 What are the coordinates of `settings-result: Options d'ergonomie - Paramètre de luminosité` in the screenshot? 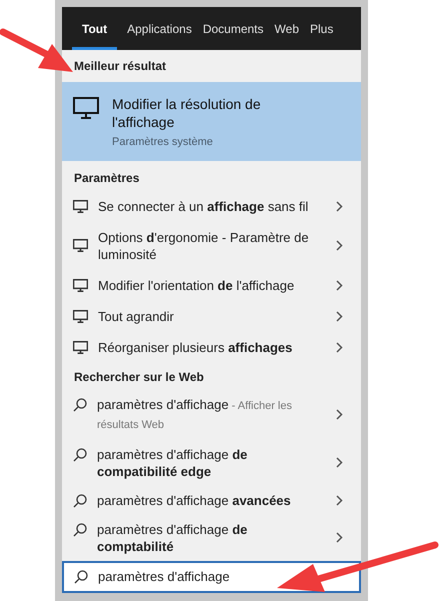 It's located at (211, 246).